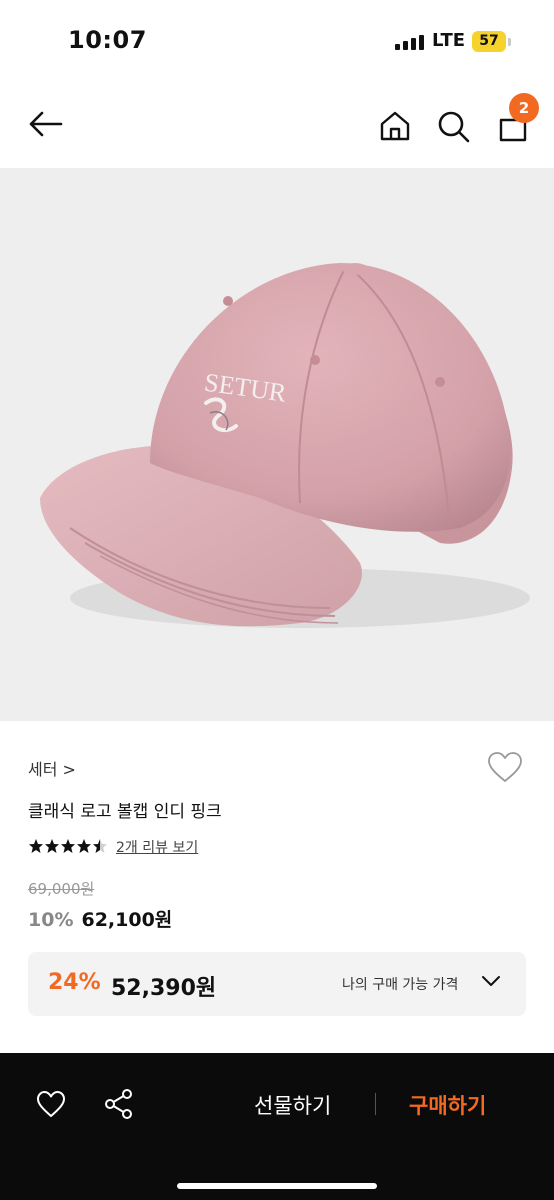 This screenshot has width=554, height=1200. What do you see at coordinates (277, 1126) in the screenshot?
I see `bottom-action-bar: 선물하기 구매하기` at bounding box center [277, 1126].